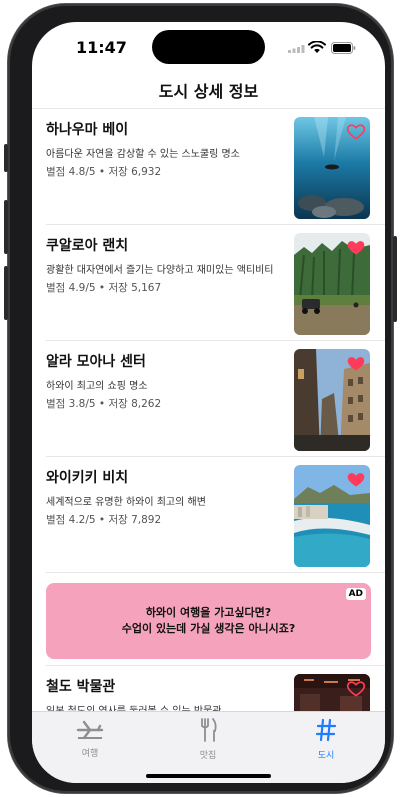 Image resolution: width=401 pixels, height=797 pixels. I want to click on tab-label: 여행, so click(90, 754).